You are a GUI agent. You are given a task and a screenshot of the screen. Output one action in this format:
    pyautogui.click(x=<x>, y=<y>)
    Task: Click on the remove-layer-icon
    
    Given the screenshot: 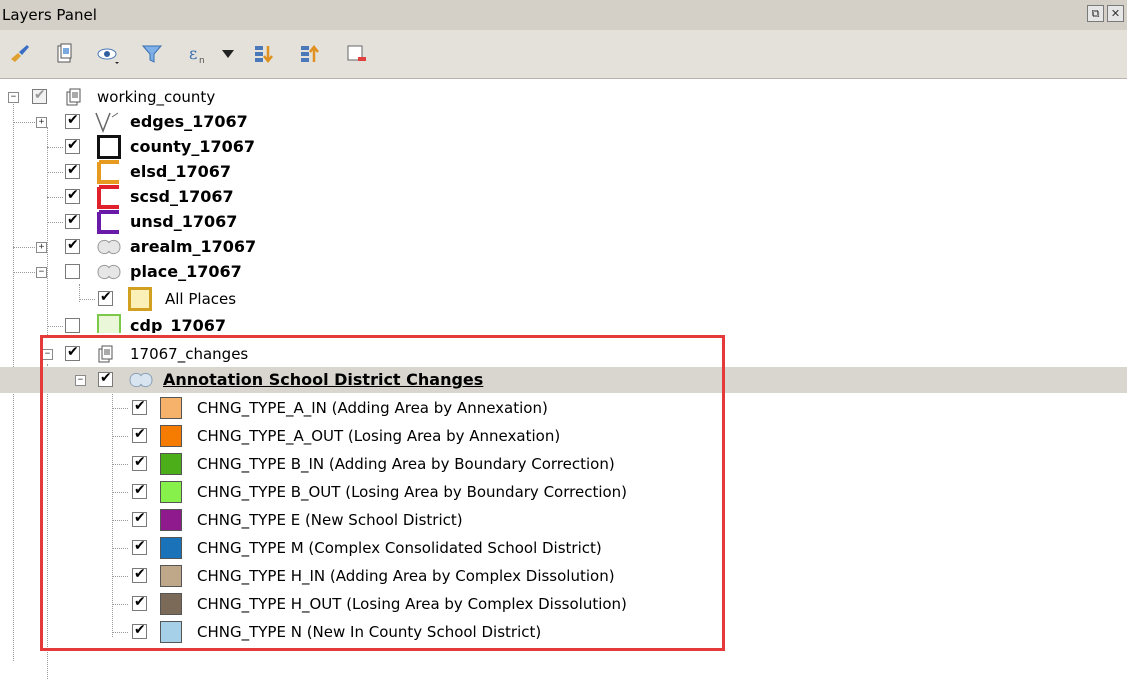 What is the action you would take?
    pyautogui.click(x=356, y=54)
    